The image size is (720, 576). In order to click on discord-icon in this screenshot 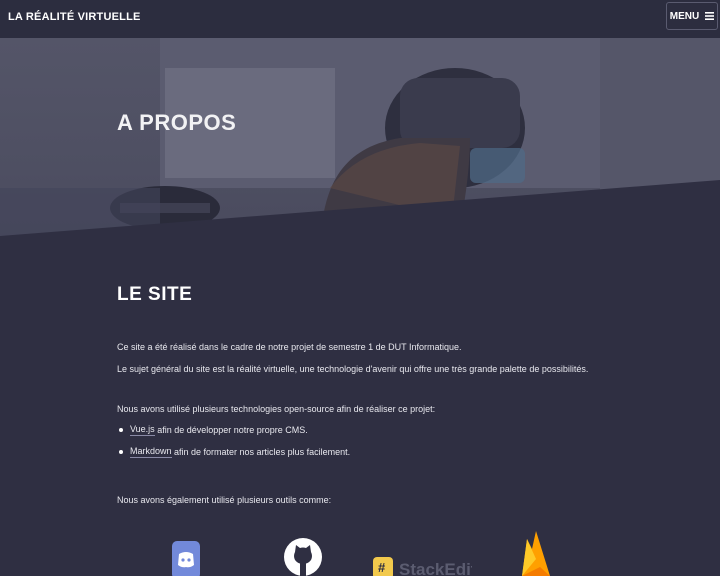, I will do `click(186, 558)`.